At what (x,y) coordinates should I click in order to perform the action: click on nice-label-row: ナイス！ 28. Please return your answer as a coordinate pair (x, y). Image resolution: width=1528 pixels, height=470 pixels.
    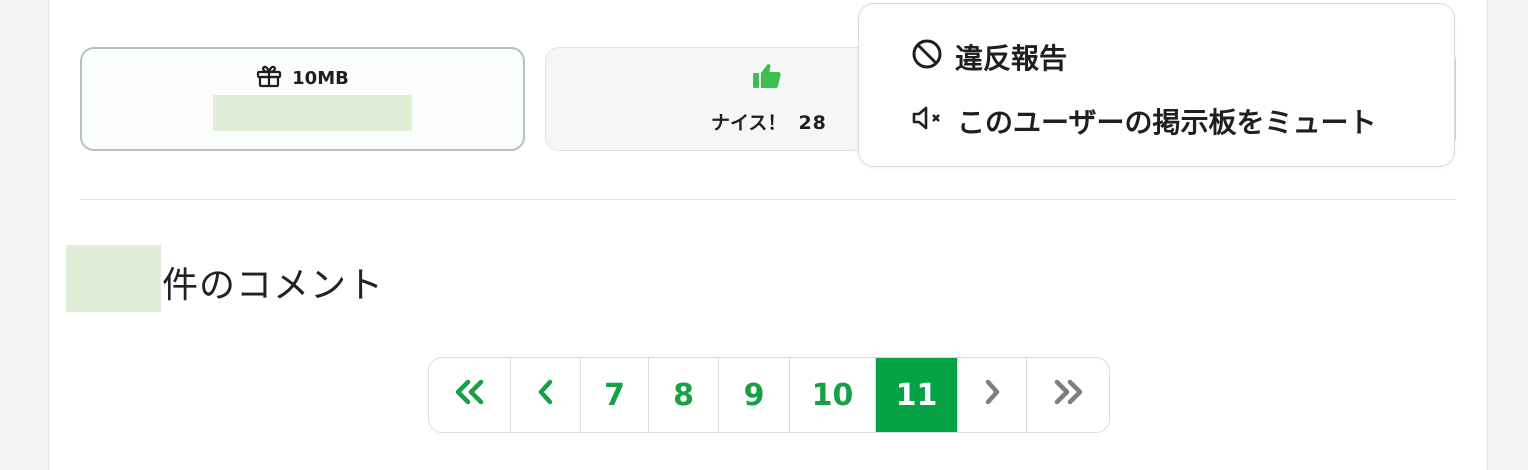
    Looking at the image, I should click on (769, 121).